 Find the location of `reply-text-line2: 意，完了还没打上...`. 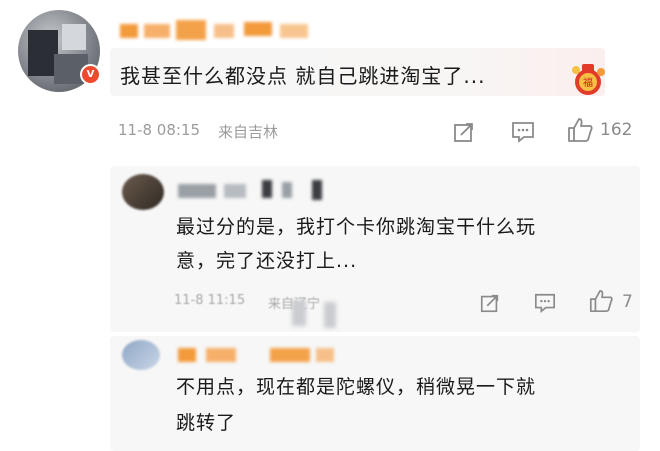

reply-text-line2: 意，完了还没打上... is located at coordinates (267, 261).